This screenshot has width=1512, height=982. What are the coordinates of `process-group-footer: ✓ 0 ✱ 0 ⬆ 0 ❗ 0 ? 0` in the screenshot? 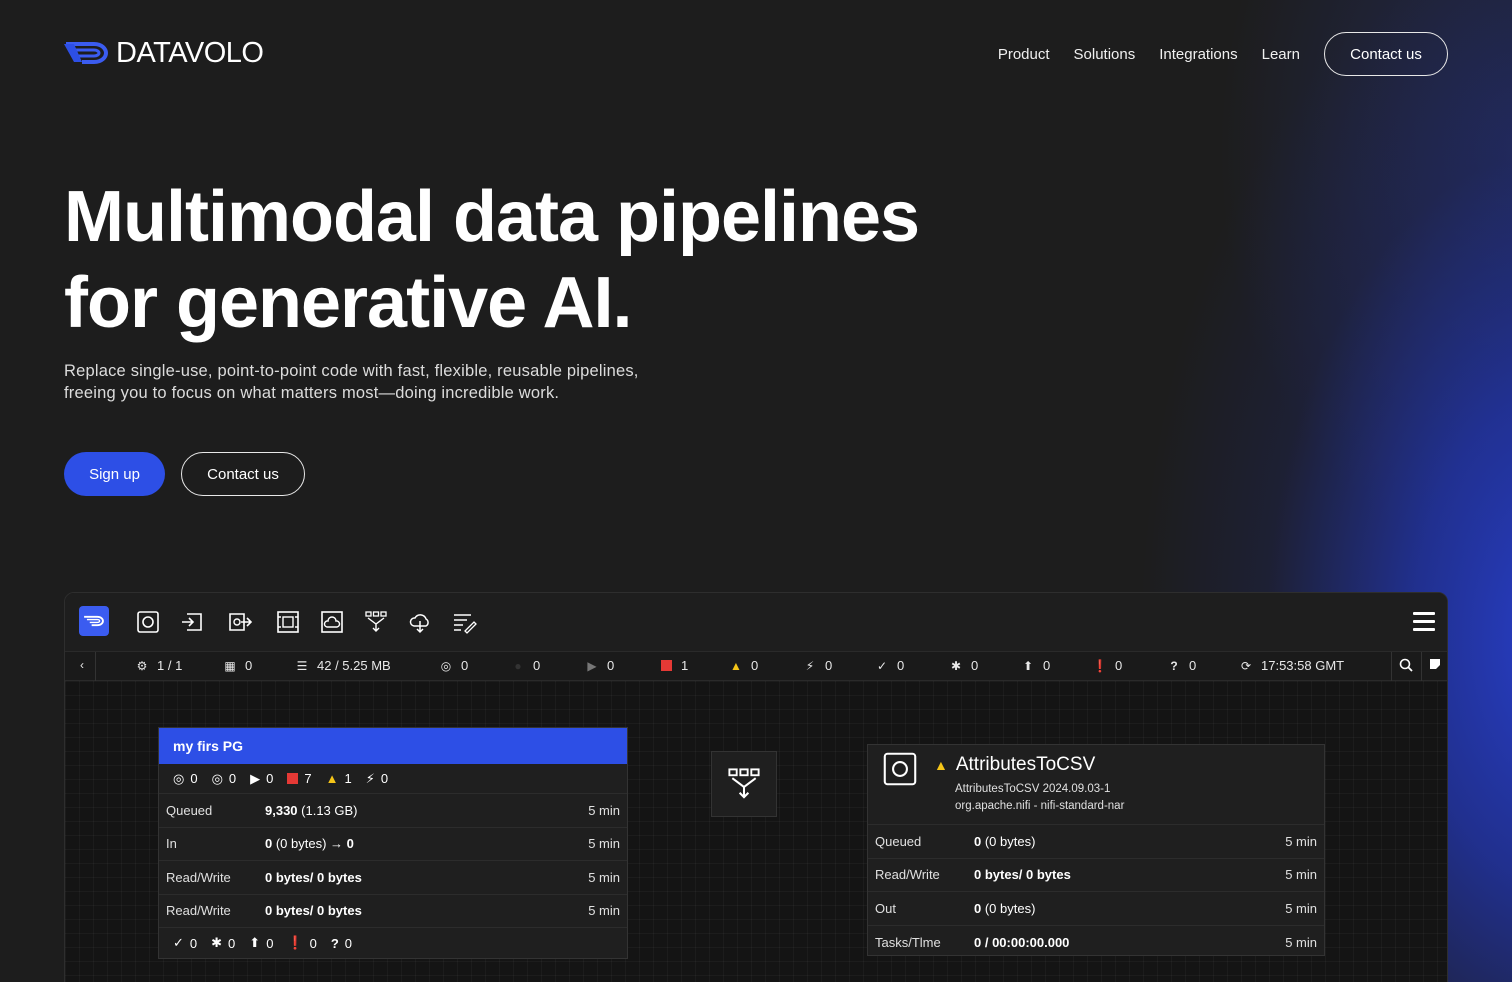 It's located at (393, 943).